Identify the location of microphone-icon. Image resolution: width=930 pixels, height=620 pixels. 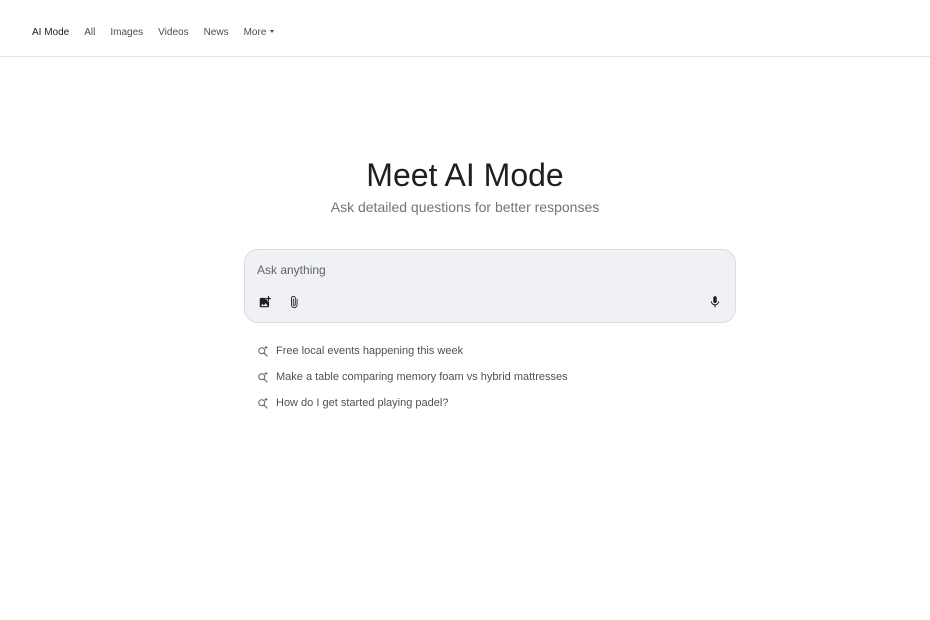
(715, 302).